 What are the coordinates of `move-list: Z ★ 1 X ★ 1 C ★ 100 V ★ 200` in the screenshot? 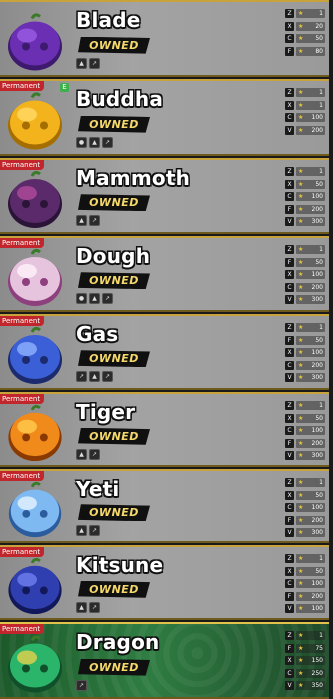 It's located at (305, 112).